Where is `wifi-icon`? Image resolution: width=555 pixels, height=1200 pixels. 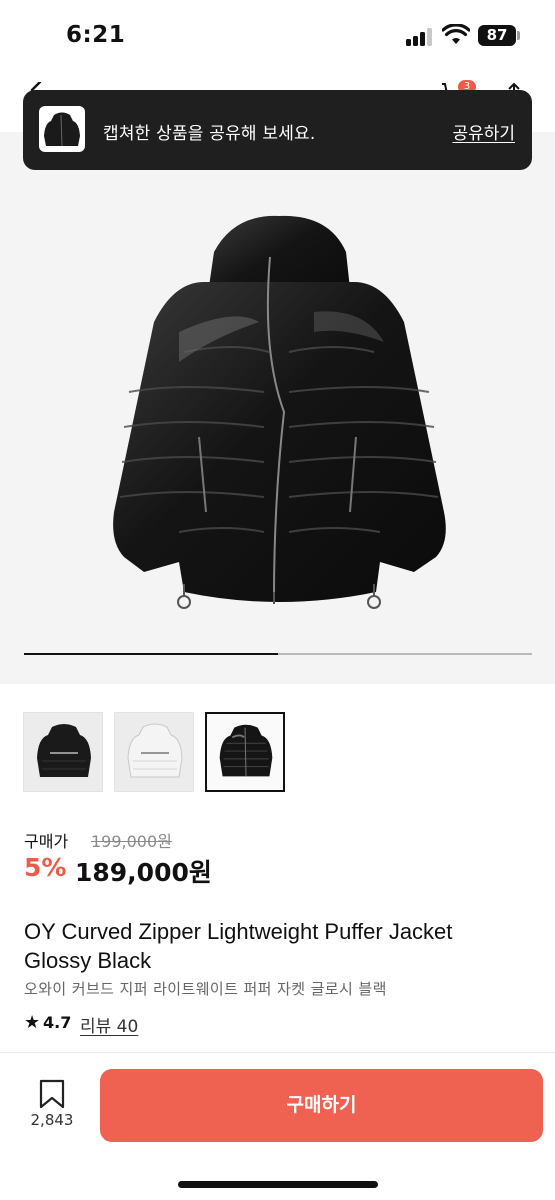
wifi-icon is located at coordinates (456, 34).